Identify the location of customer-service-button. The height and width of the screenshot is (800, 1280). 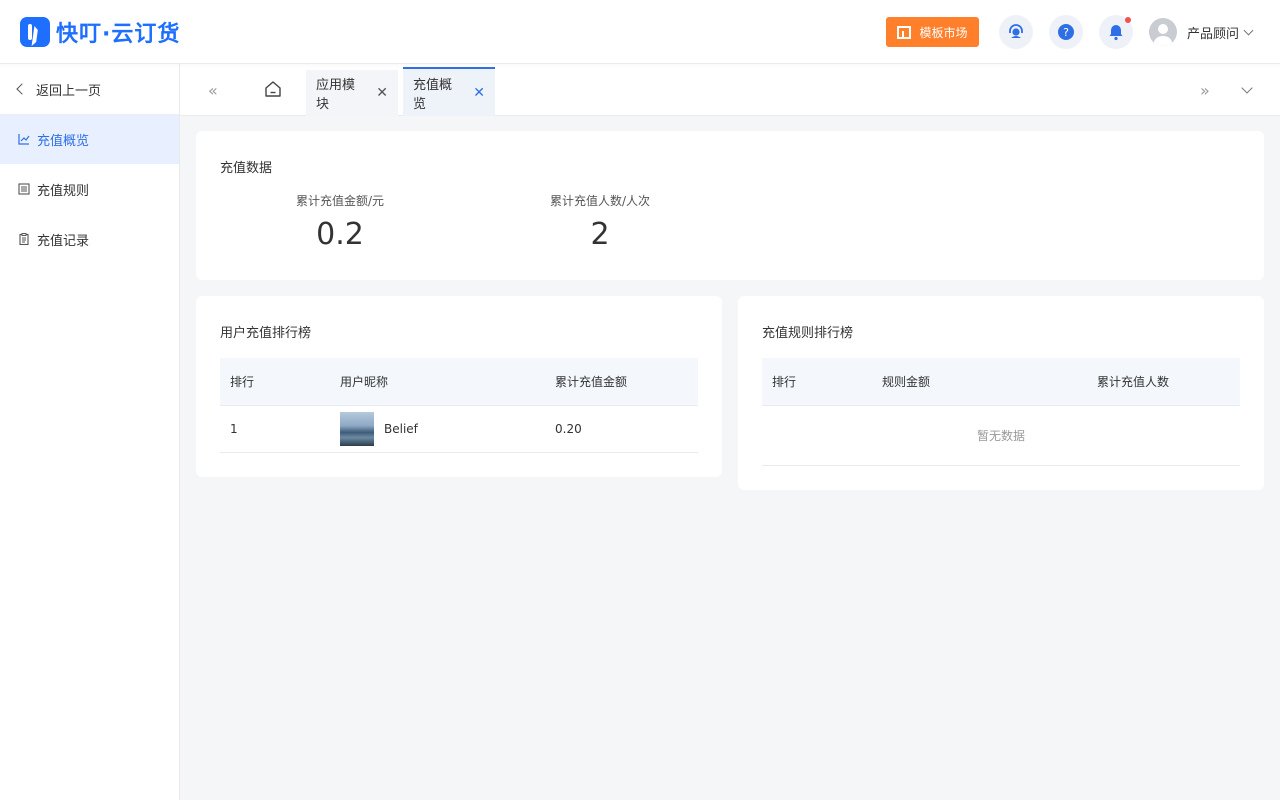
(1016, 32).